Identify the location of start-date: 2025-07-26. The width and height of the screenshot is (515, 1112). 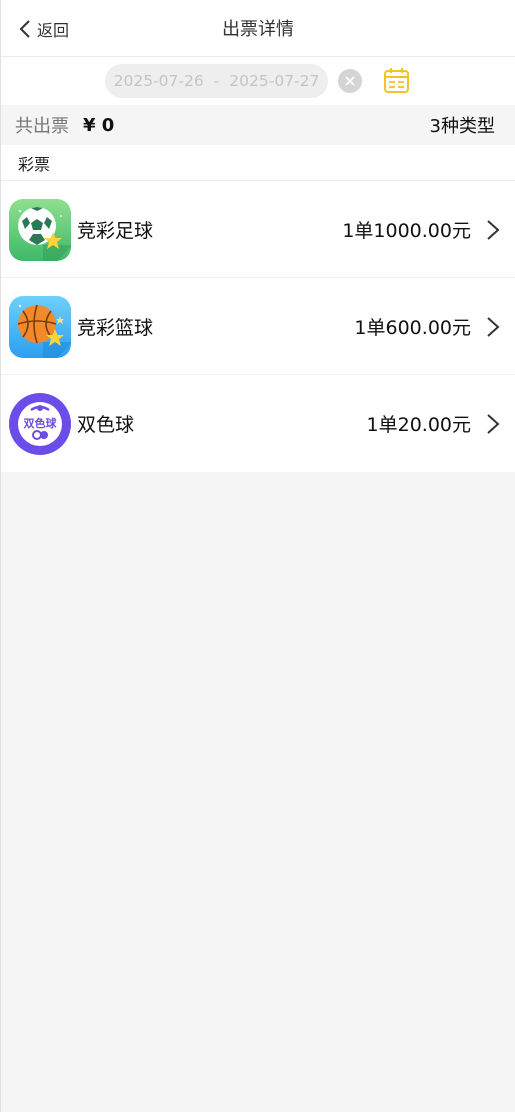
(158, 81).